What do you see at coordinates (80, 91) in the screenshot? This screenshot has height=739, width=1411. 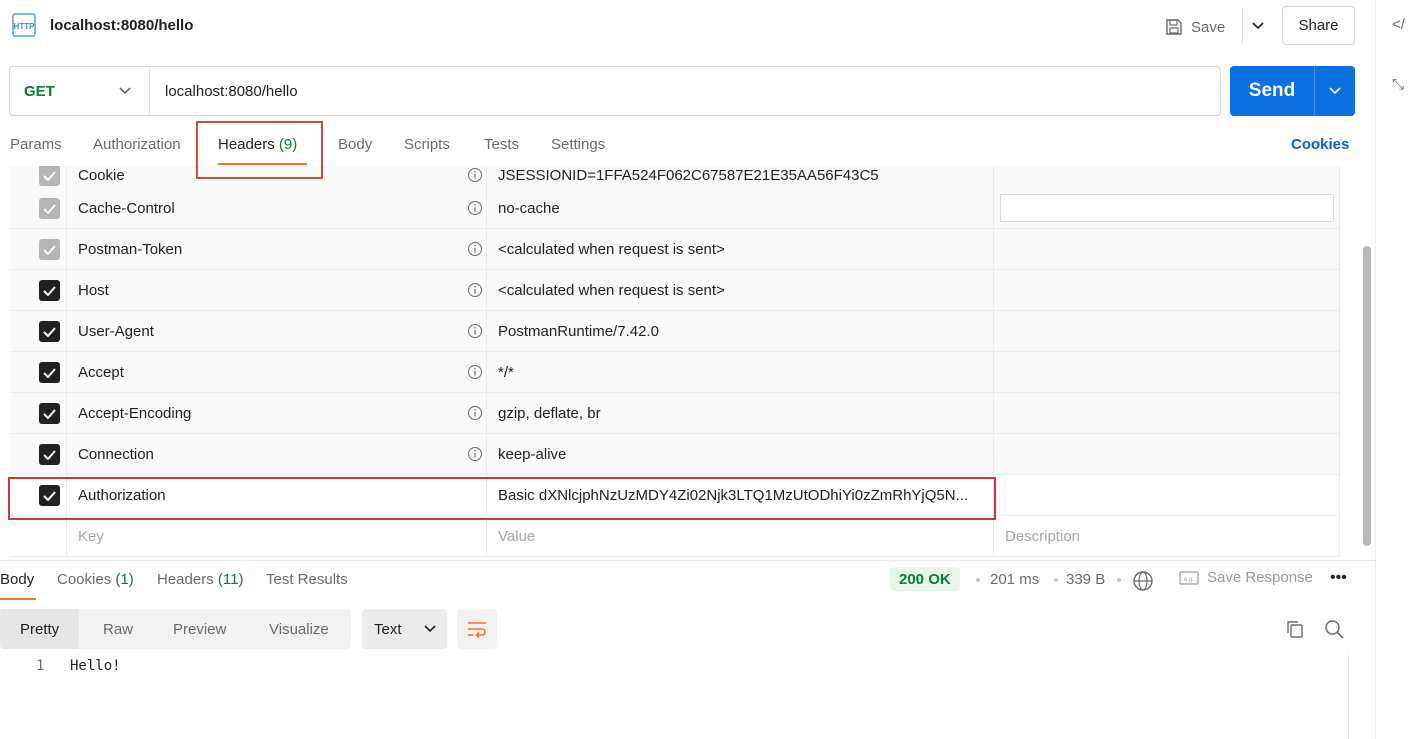 I see `method-select: GET` at bounding box center [80, 91].